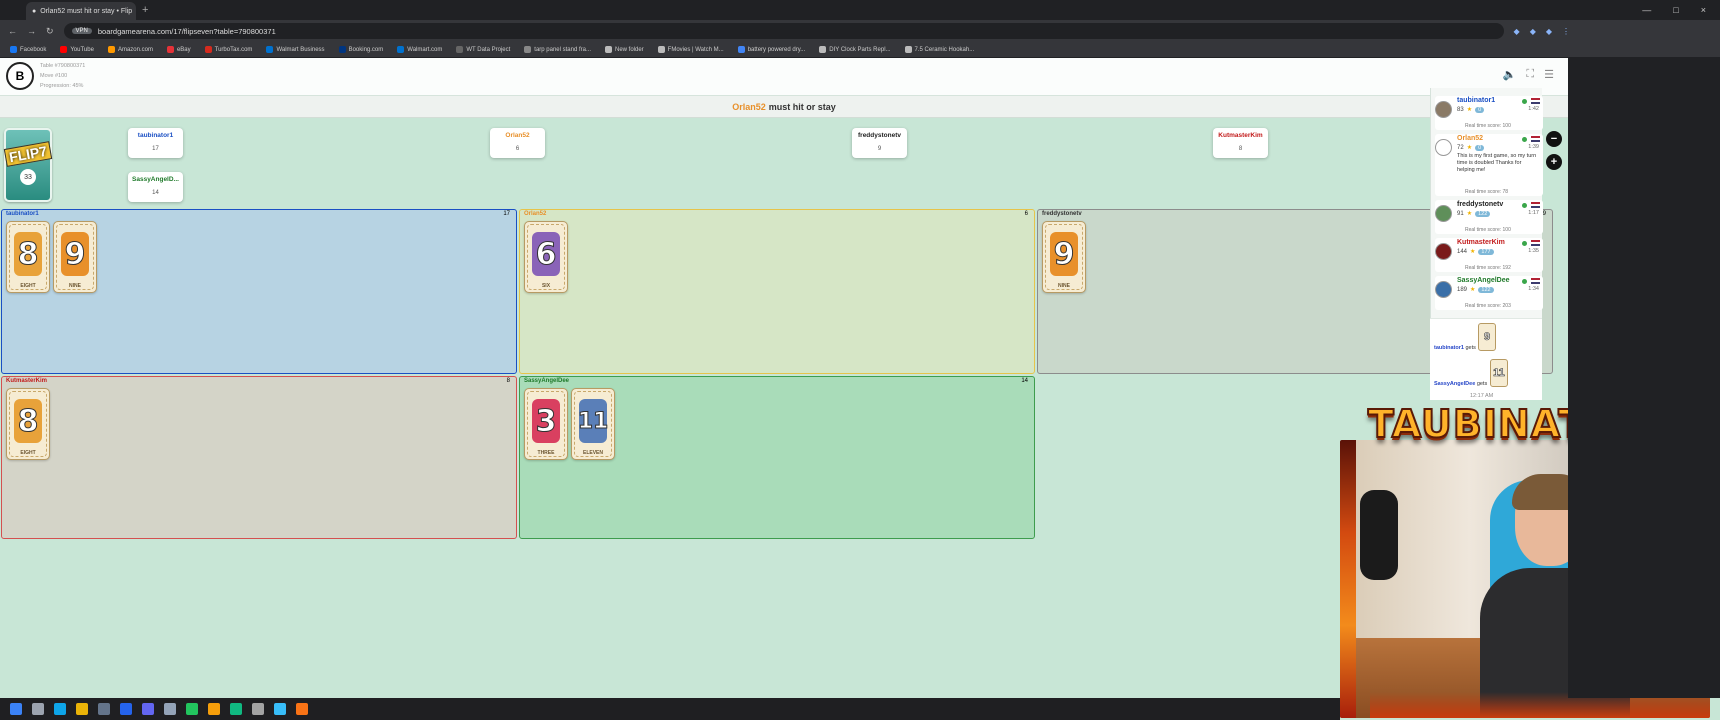 The height and width of the screenshot is (720, 1720). I want to click on status-message: must hit or stay, so click(802, 106).